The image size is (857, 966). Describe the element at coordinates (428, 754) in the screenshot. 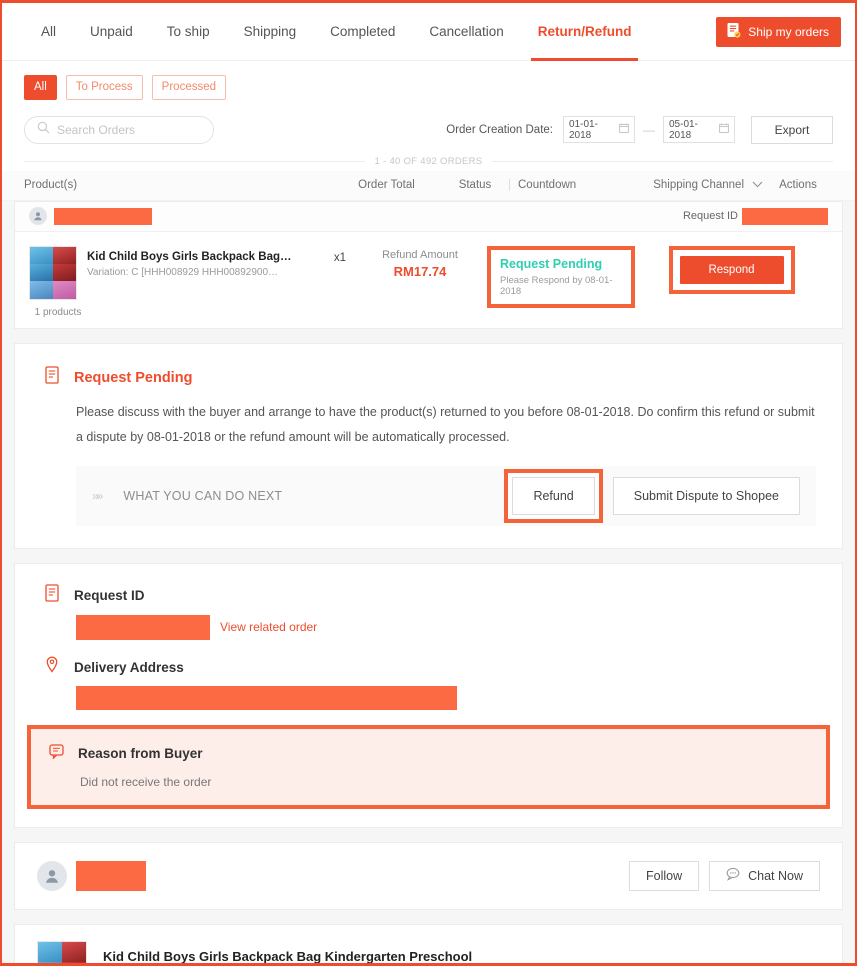

I see `reason-header-row: Reason from Buyer` at that location.